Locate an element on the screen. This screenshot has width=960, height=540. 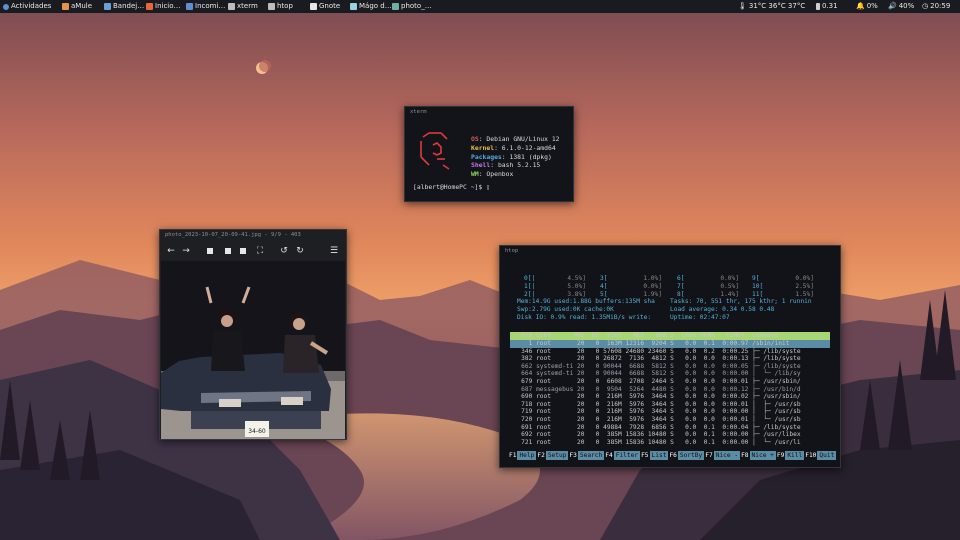
cpu-label: 8[ is located at coordinates (681, 294).